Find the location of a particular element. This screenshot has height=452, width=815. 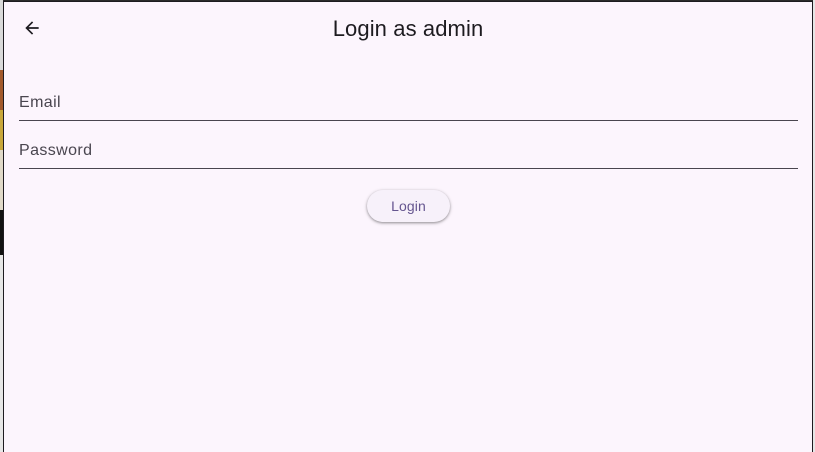

email-field is located at coordinates (408, 97).